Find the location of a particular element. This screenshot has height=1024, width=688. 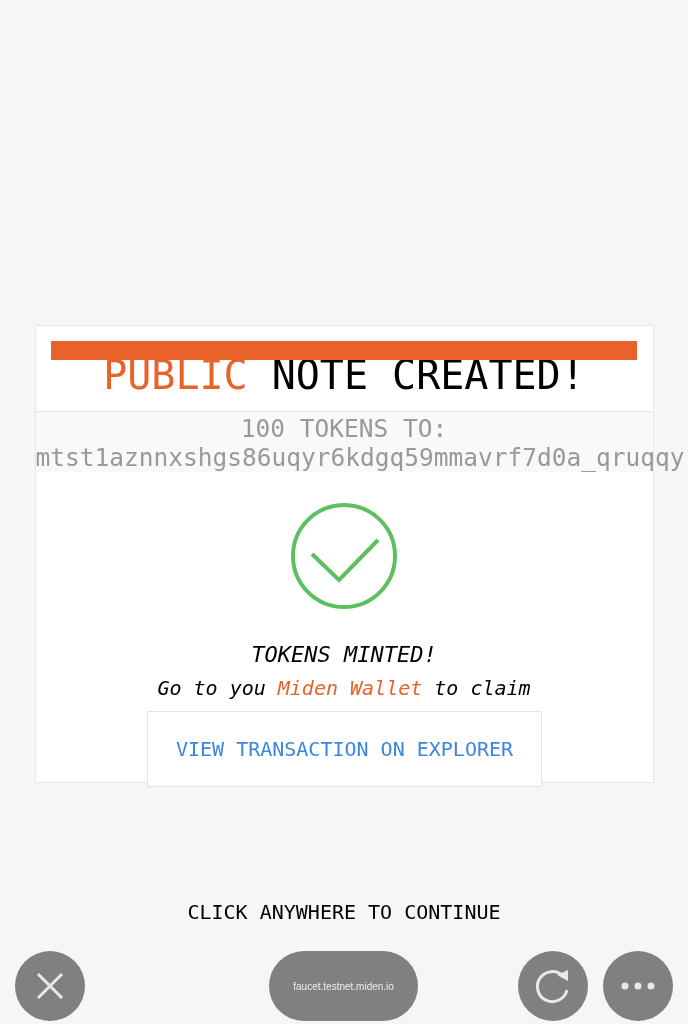

check-circle-icon is located at coordinates (344, 556).